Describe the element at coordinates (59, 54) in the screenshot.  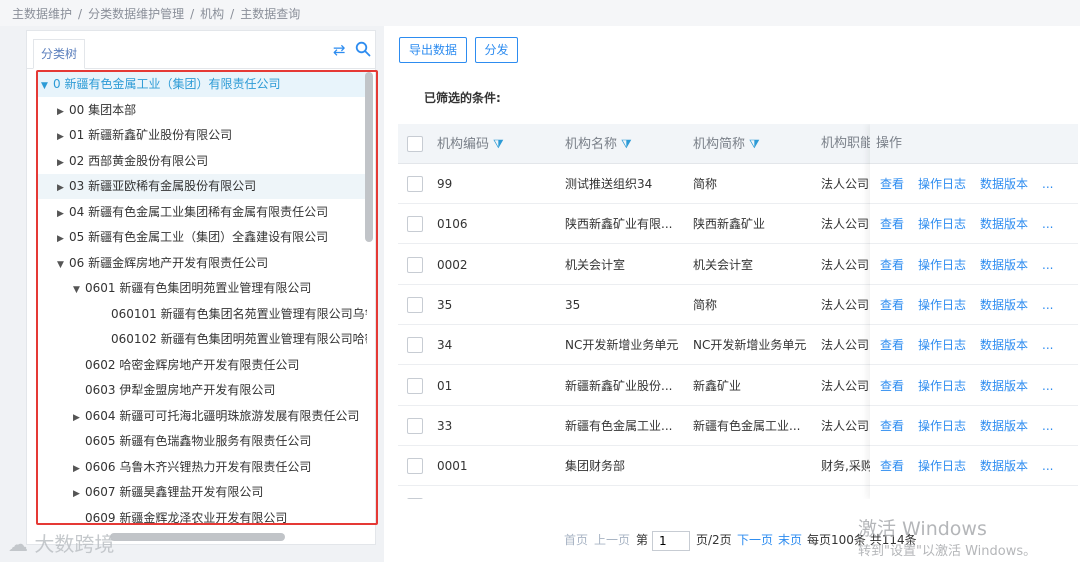
I see `tab-classification-tree: 分类树` at that location.